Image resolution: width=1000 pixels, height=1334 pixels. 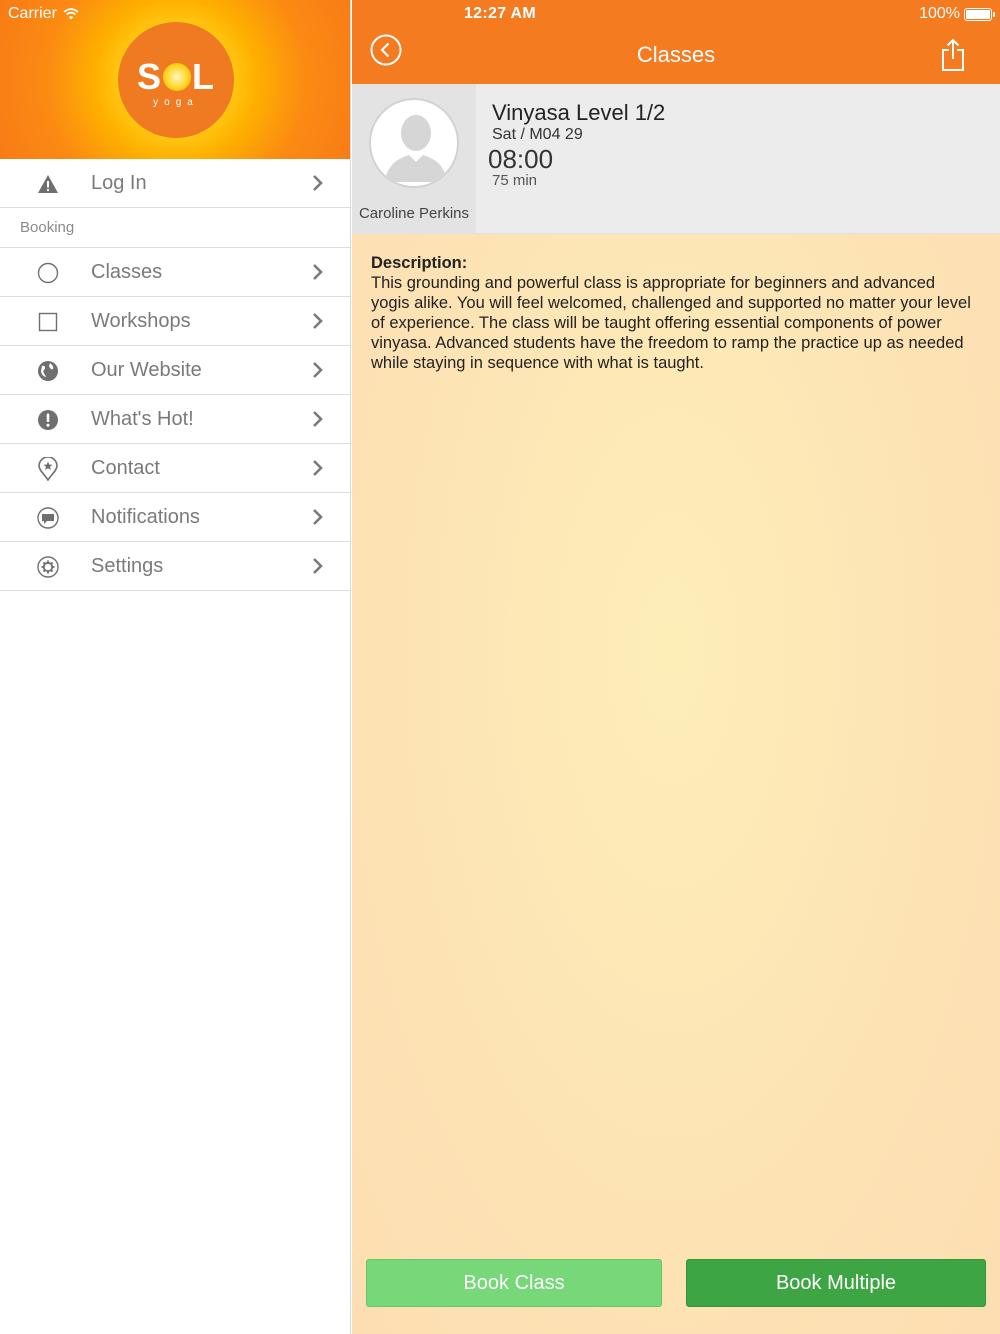 I want to click on warning-icon, so click(x=48, y=184).